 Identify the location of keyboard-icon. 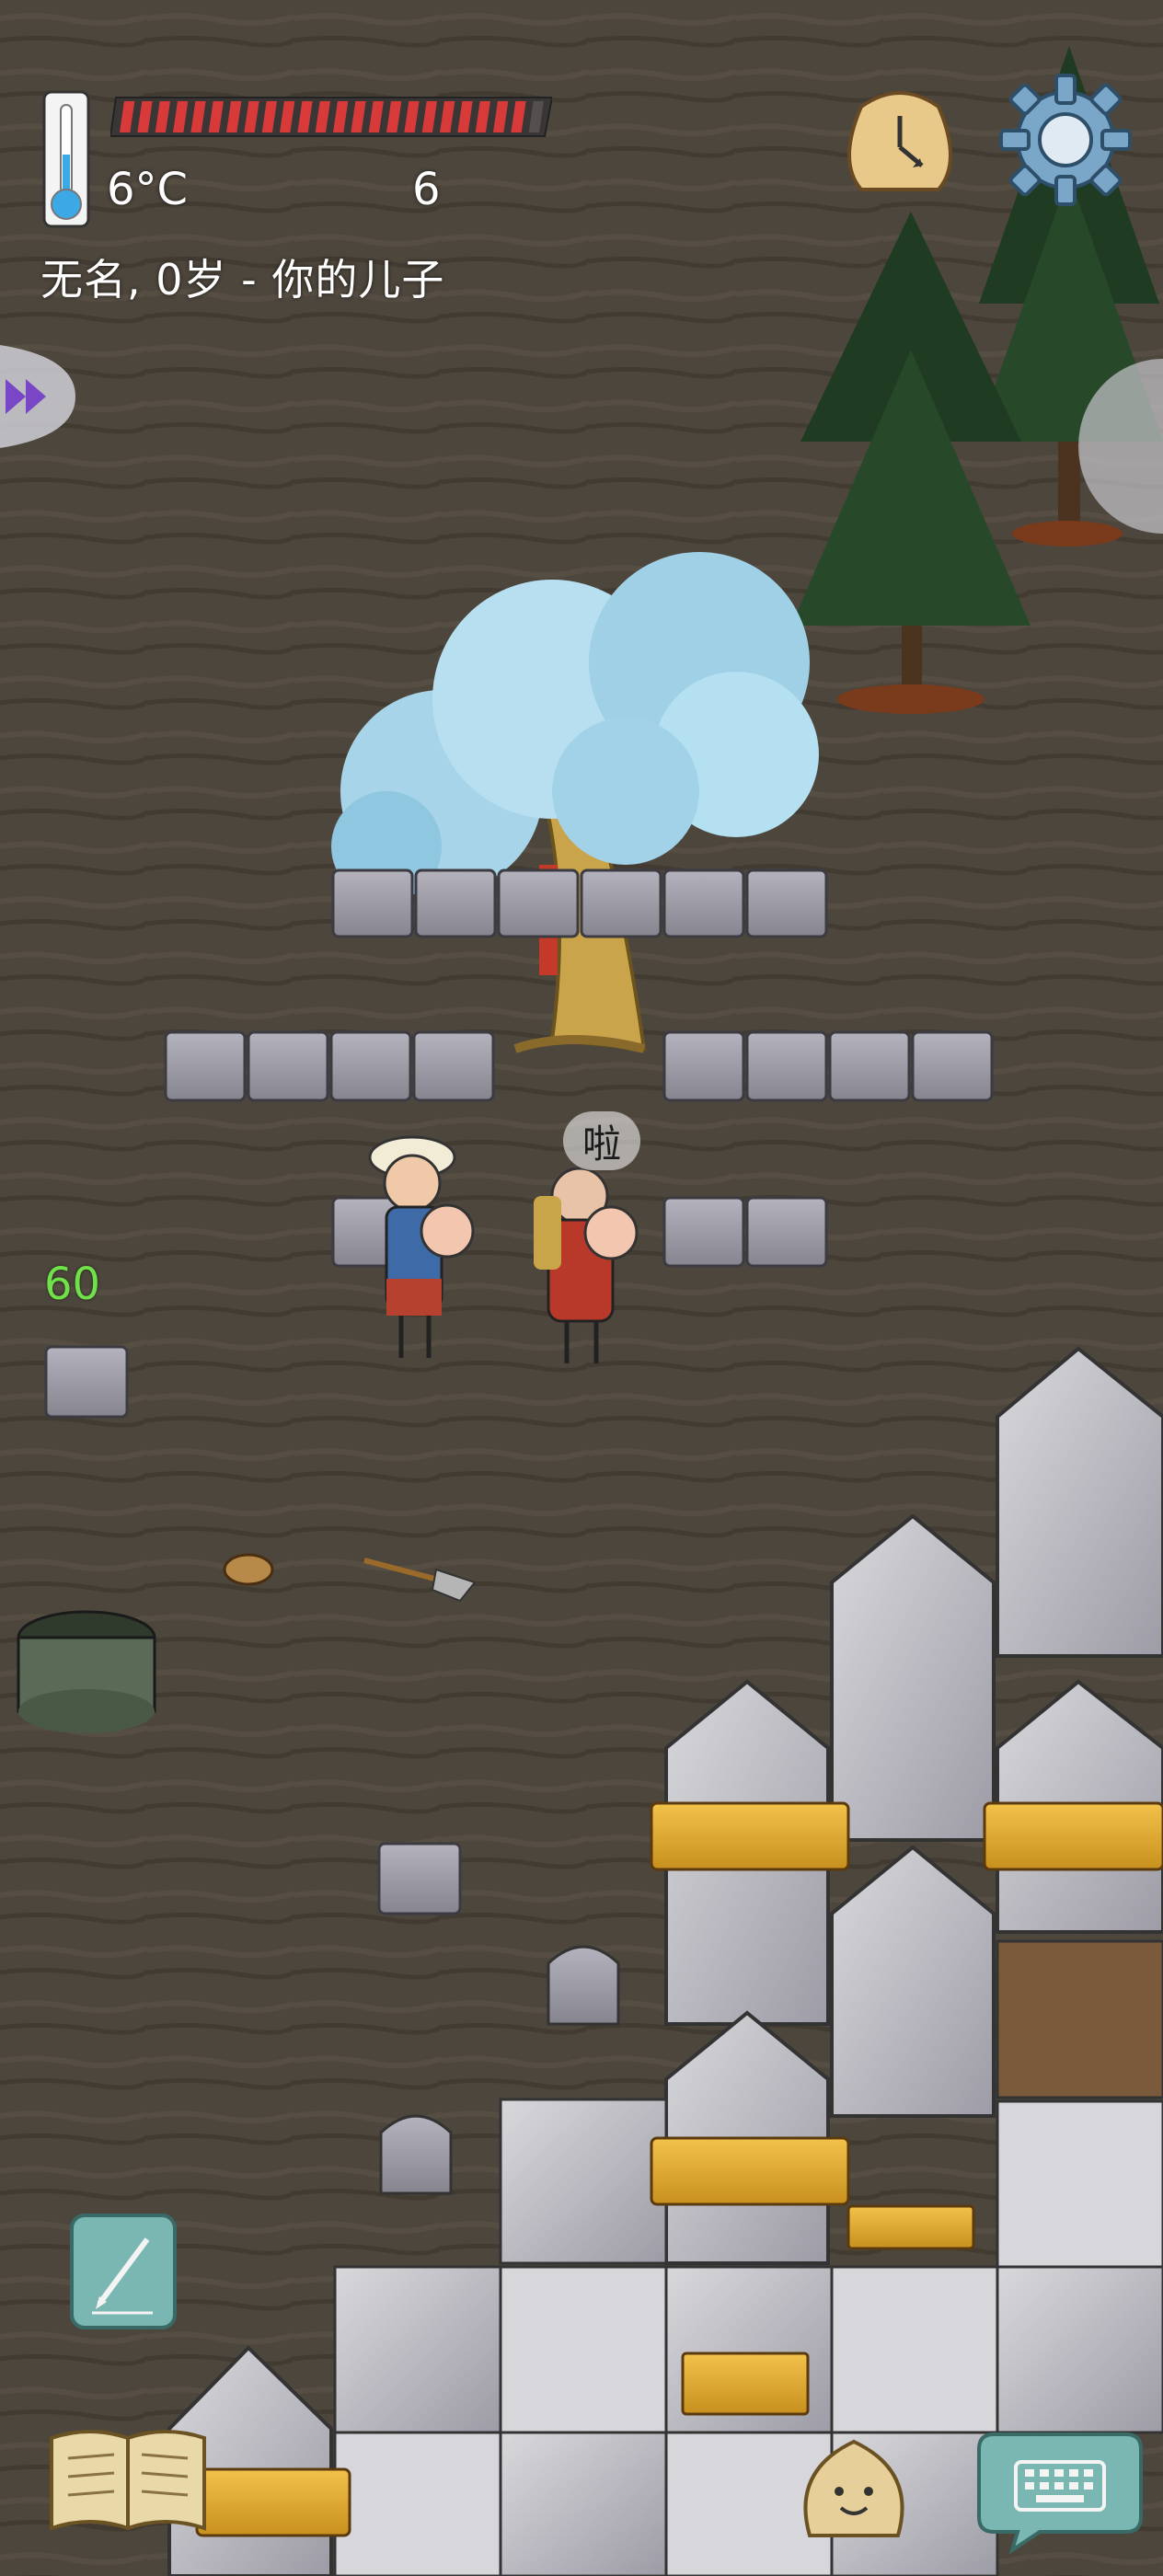
(1060, 2489).